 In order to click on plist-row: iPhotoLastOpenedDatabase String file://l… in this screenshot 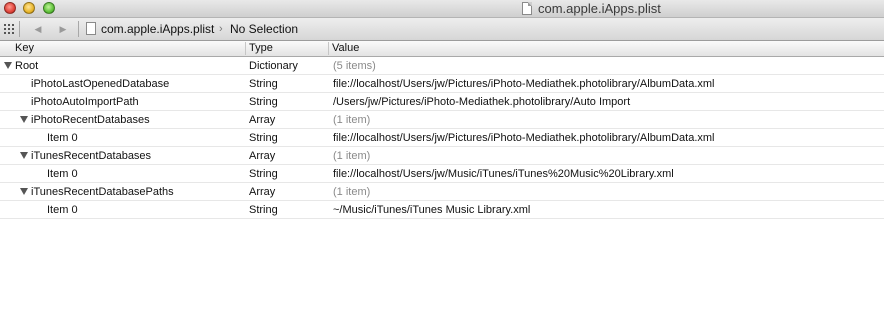, I will do `click(442, 84)`.